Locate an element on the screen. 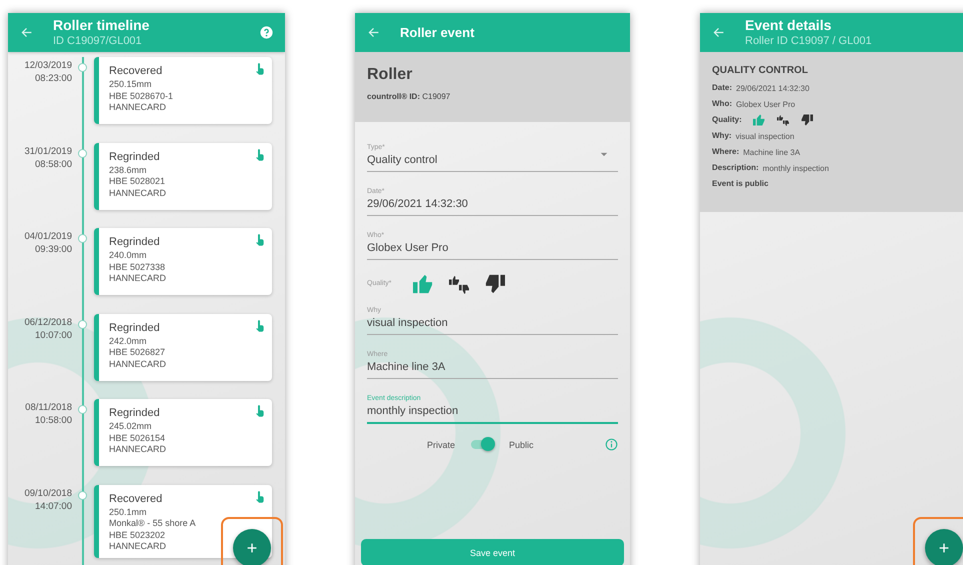 The width and height of the screenshot is (963, 565). event-date: 04/01/2019 is located at coordinates (48, 236).